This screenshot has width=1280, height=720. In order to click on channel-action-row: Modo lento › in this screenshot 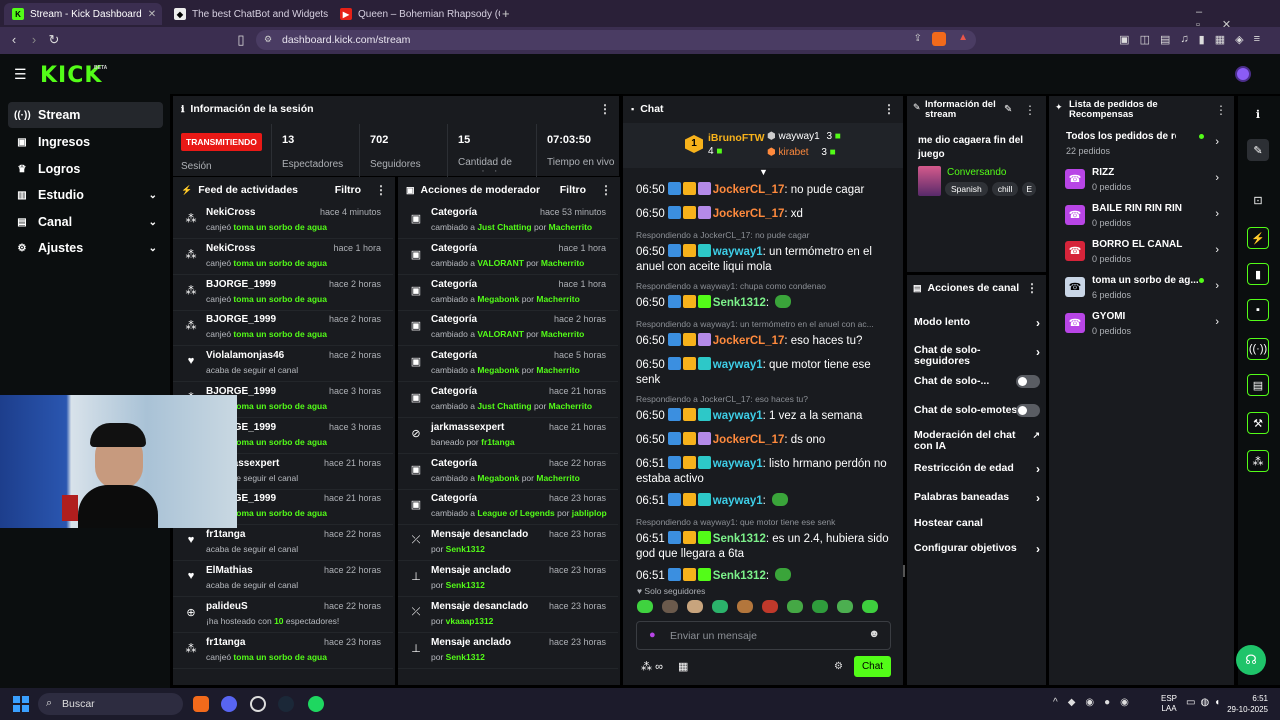, I will do `click(977, 324)`.